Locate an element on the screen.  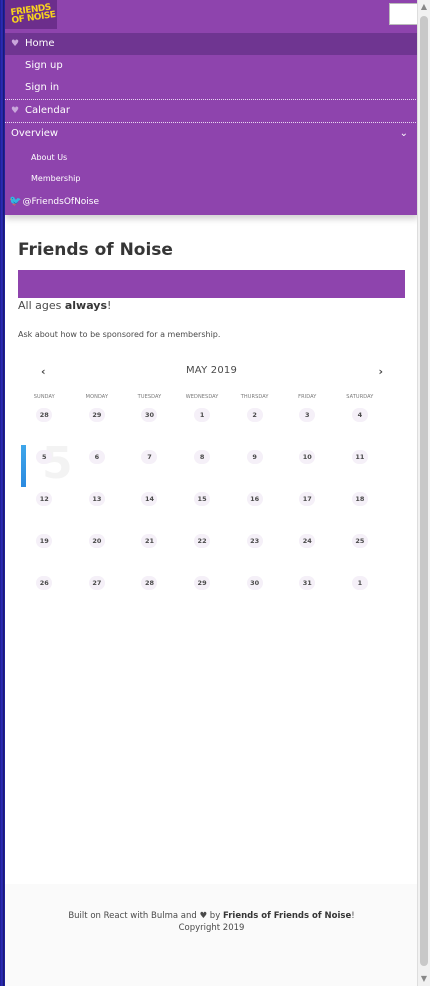
calendar-day: 23 is located at coordinates (254, 555).